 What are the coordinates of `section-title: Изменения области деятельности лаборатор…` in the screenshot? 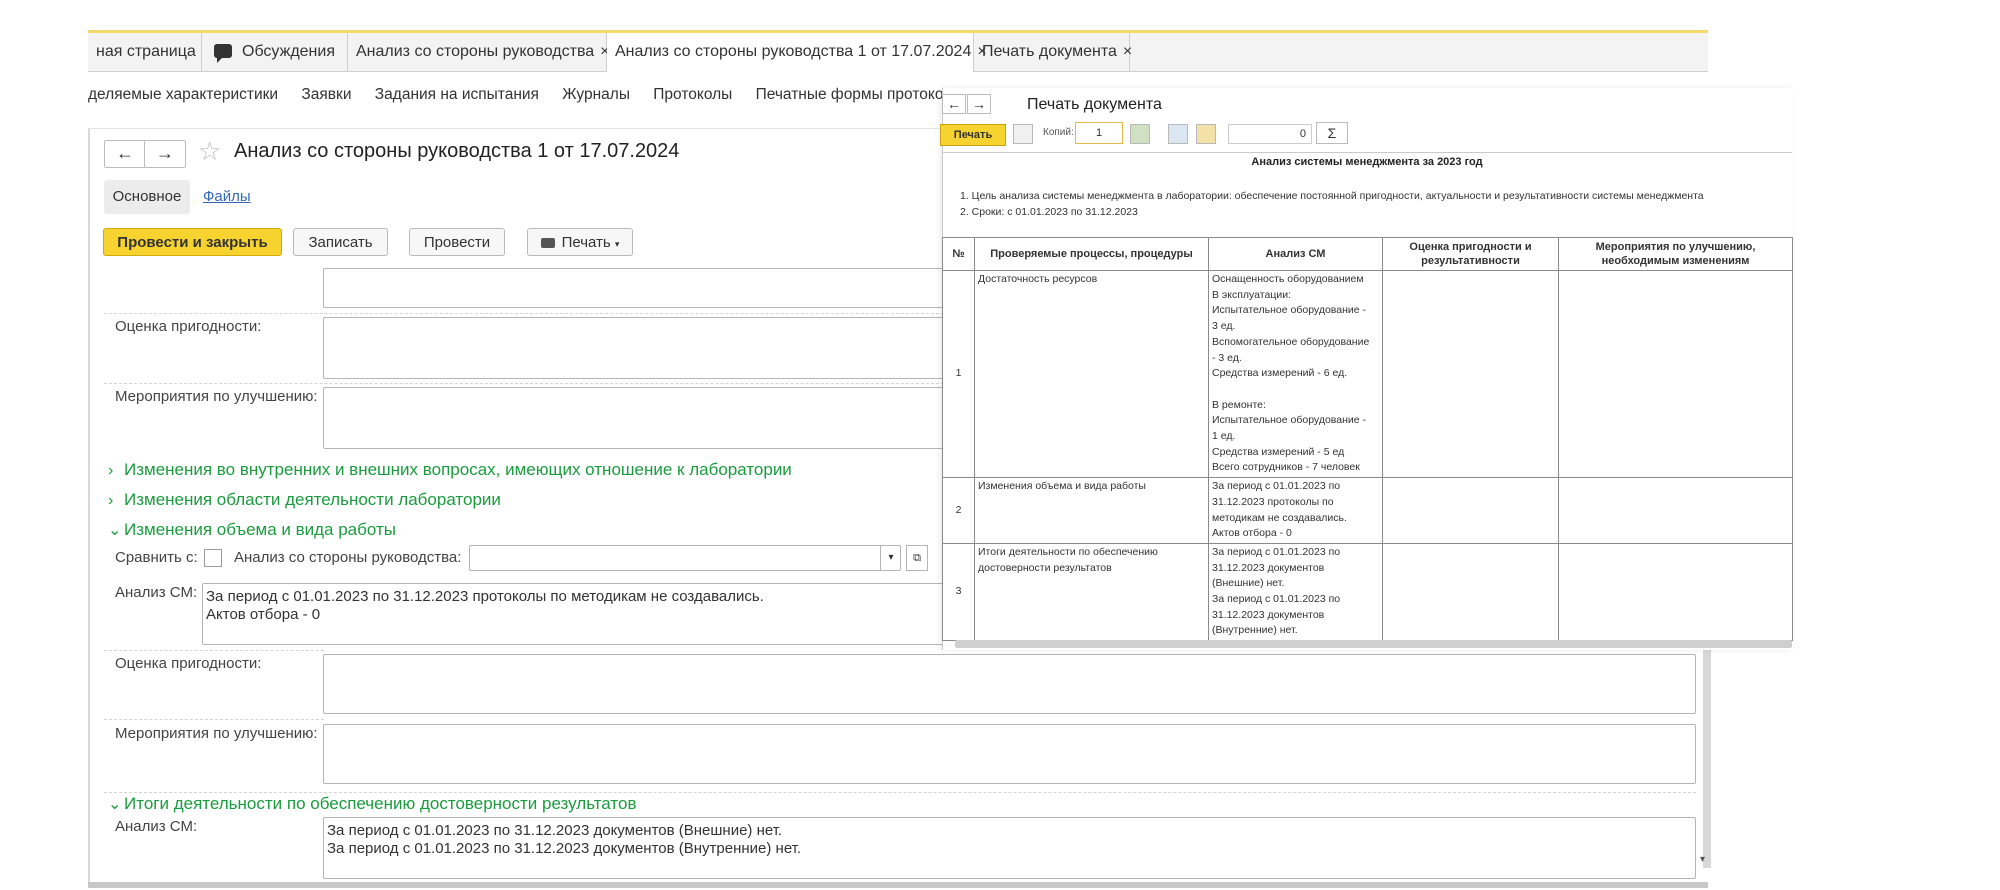 It's located at (312, 499).